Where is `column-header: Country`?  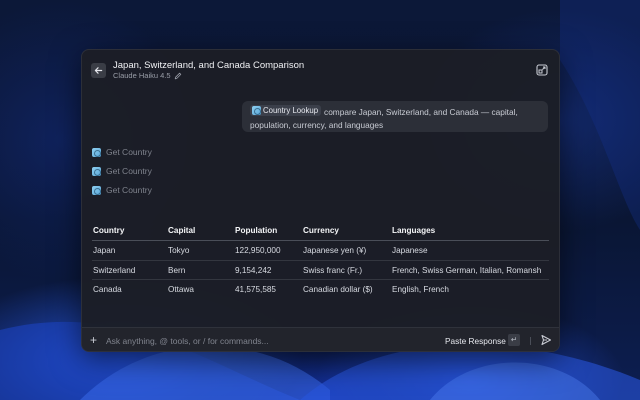 column-header: Country is located at coordinates (109, 230).